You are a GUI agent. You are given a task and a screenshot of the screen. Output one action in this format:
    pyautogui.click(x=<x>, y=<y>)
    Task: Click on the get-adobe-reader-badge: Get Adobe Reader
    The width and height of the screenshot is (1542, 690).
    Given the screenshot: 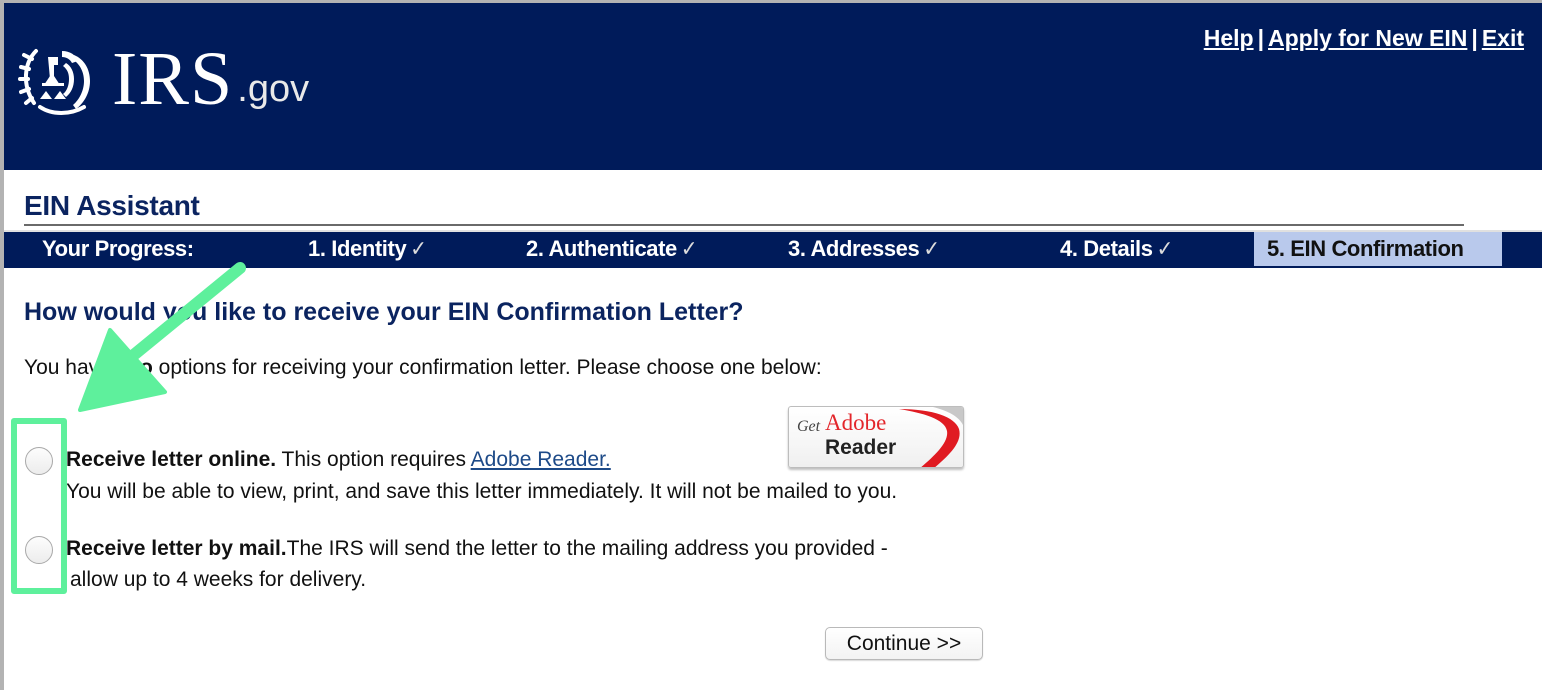 What is the action you would take?
    pyautogui.click(x=876, y=437)
    